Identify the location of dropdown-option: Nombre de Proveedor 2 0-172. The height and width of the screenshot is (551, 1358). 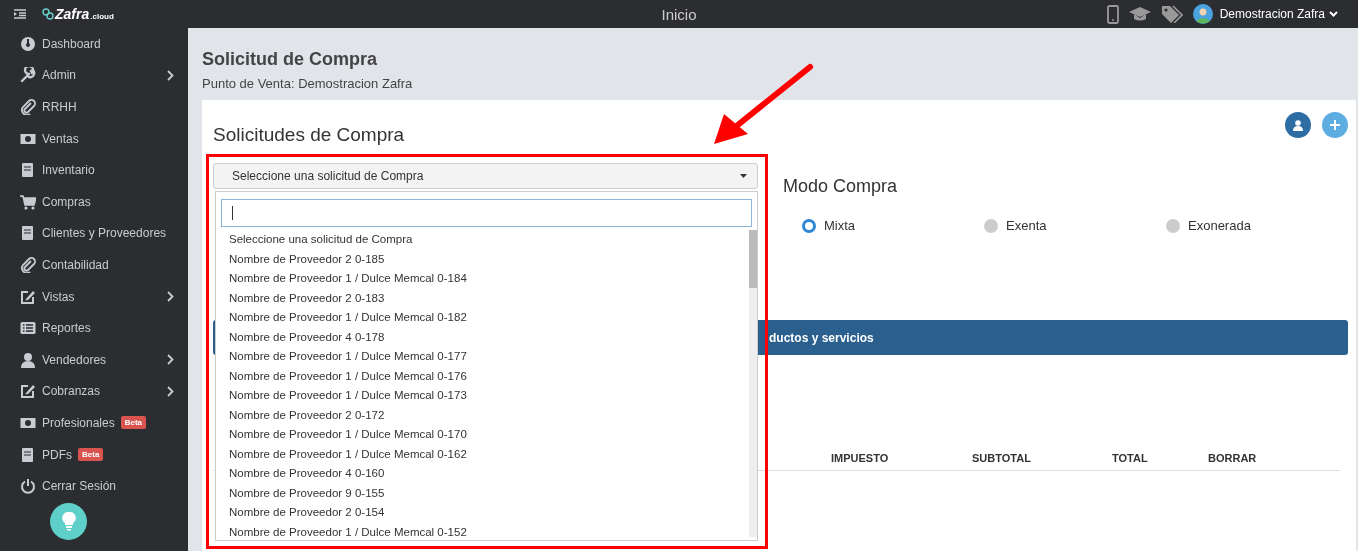
(489, 415).